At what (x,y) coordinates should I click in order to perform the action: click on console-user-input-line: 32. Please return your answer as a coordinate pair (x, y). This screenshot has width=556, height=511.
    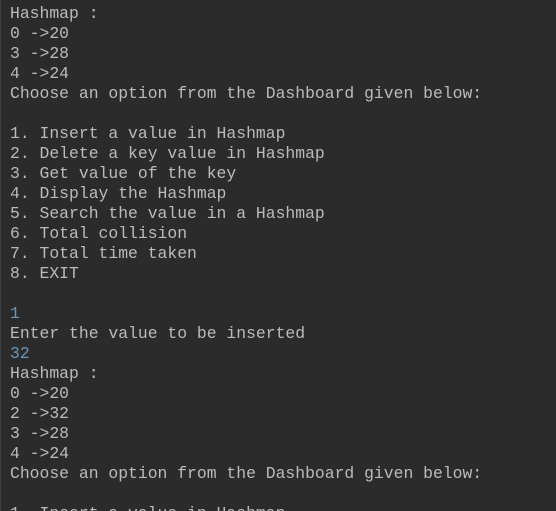
    Looking at the image, I should click on (20, 353).